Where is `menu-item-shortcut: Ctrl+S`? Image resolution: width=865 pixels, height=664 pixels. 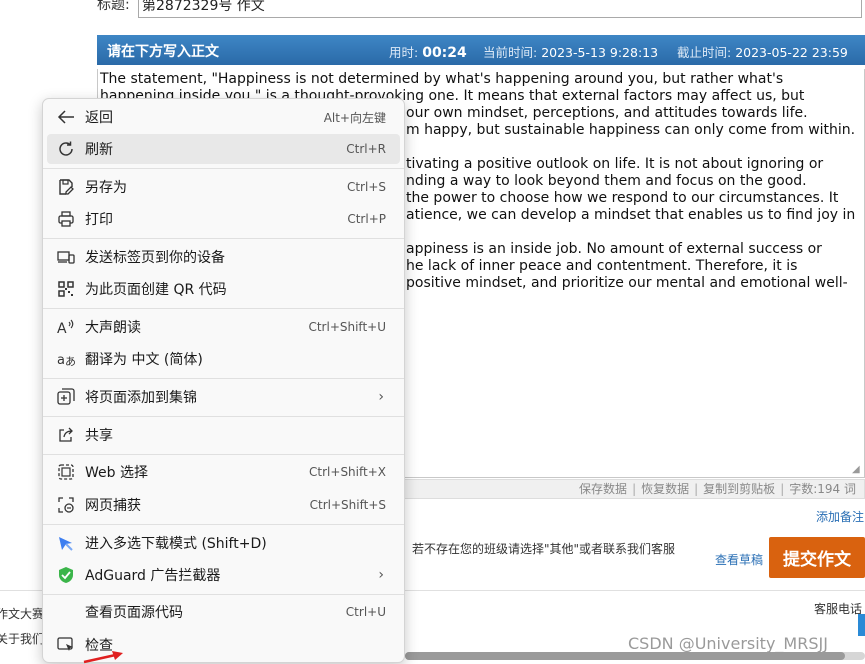
menu-item-shortcut: Ctrl+S is located at coordinates (366, 187).